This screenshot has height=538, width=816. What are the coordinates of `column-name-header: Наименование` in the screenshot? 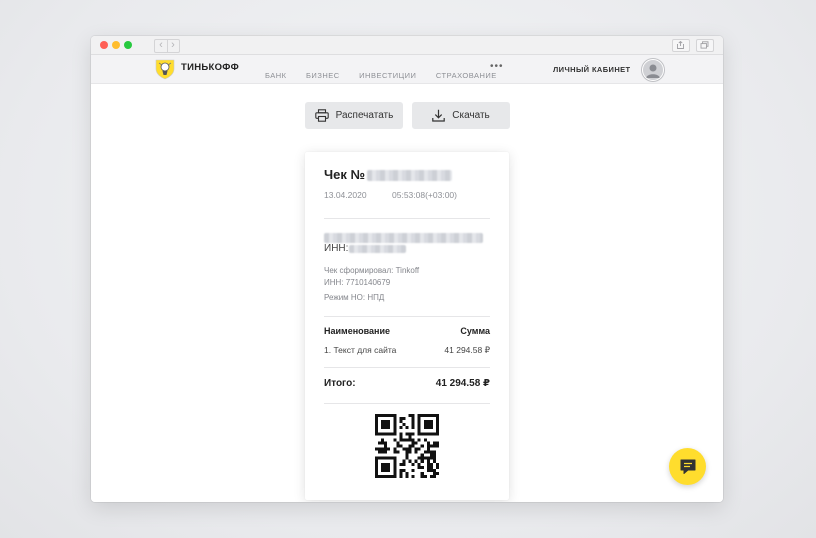 It's located at (357, 331).